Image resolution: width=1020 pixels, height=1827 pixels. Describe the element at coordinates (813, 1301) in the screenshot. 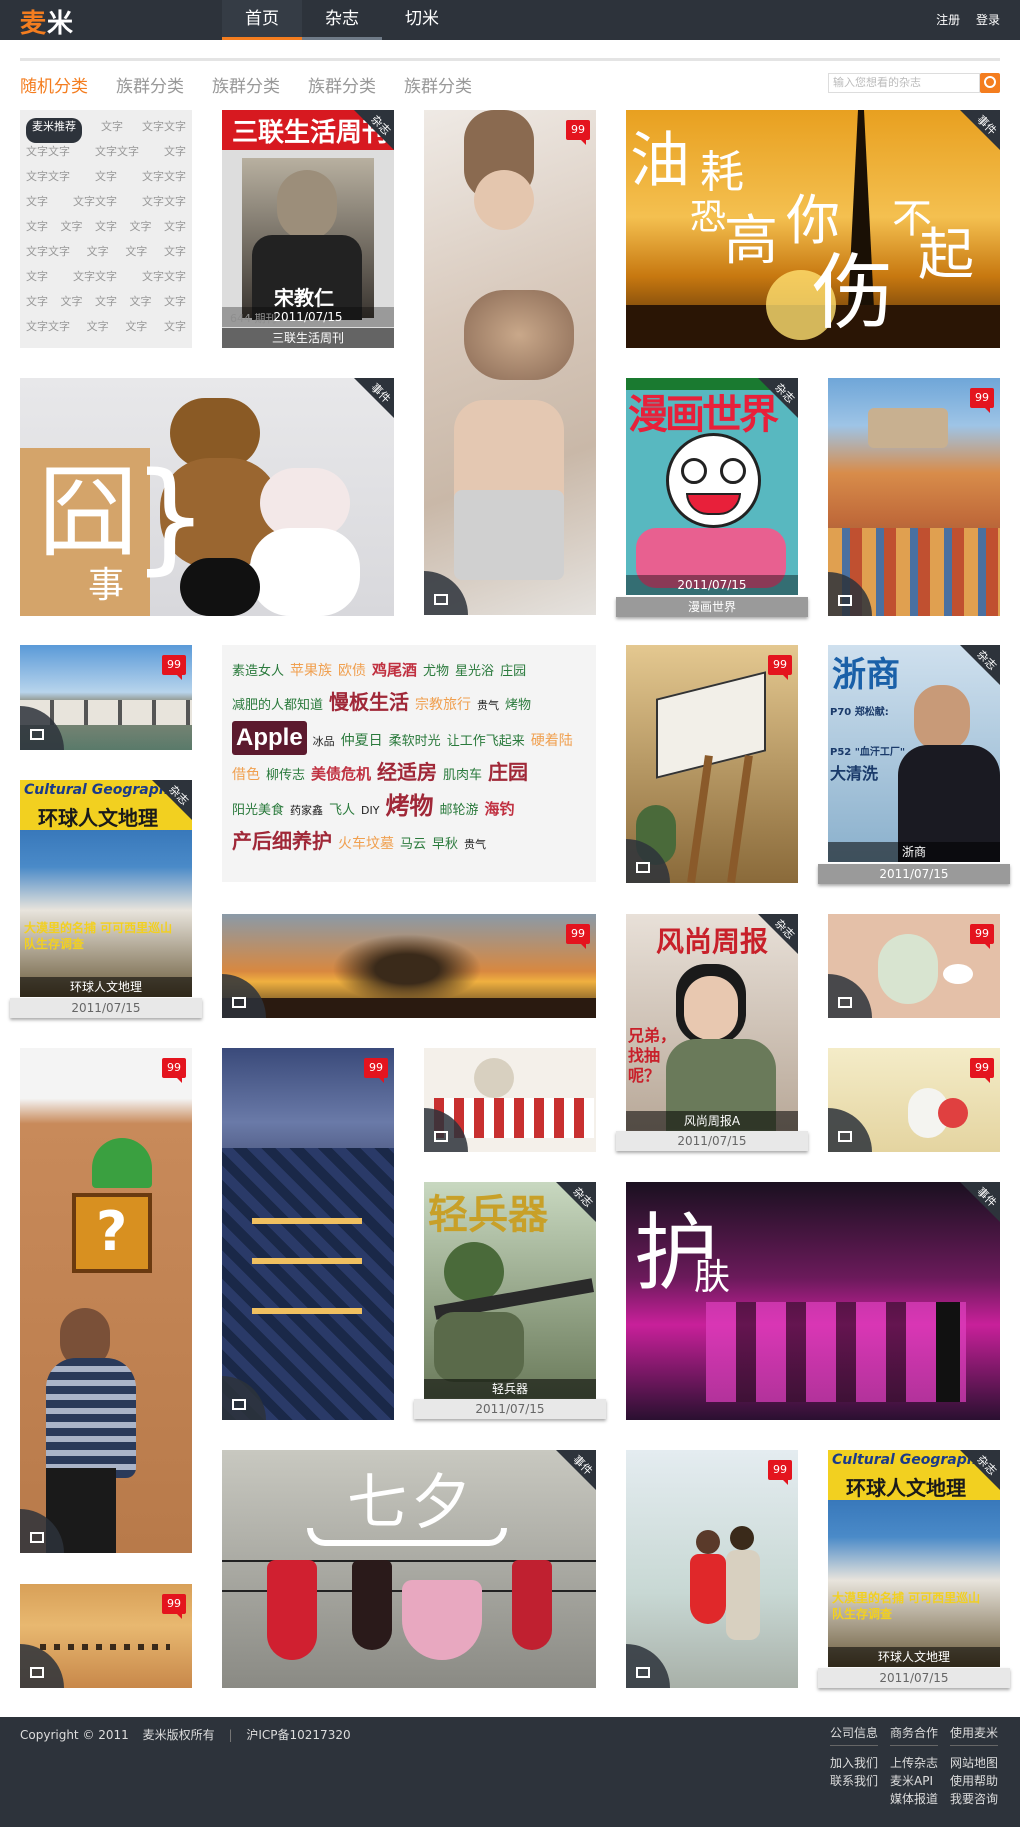

I see `event-tile-hufu: 护 肤 事件` at that location.